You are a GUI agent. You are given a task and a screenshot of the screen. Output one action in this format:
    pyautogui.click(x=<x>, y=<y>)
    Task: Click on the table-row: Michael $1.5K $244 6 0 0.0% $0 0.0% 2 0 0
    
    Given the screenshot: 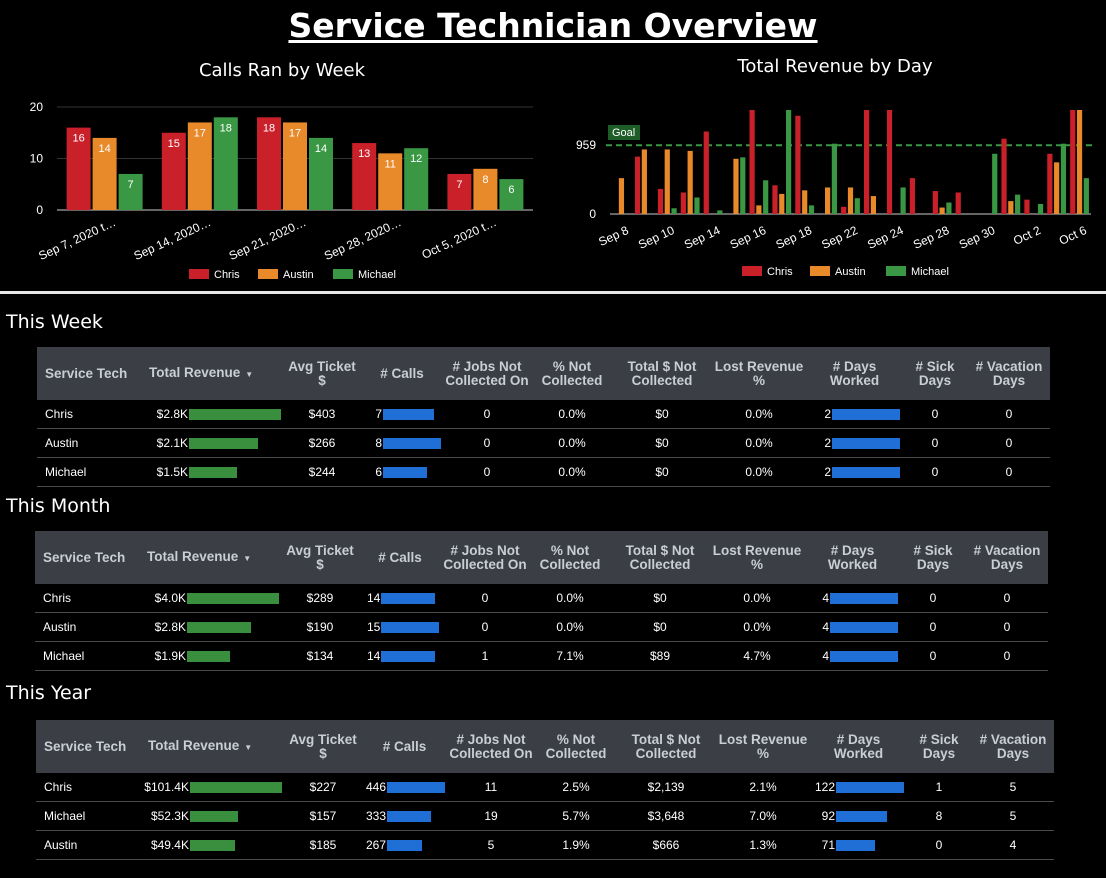 What is the action you would take?
    pyautogui.click(x=543, y=472)
    